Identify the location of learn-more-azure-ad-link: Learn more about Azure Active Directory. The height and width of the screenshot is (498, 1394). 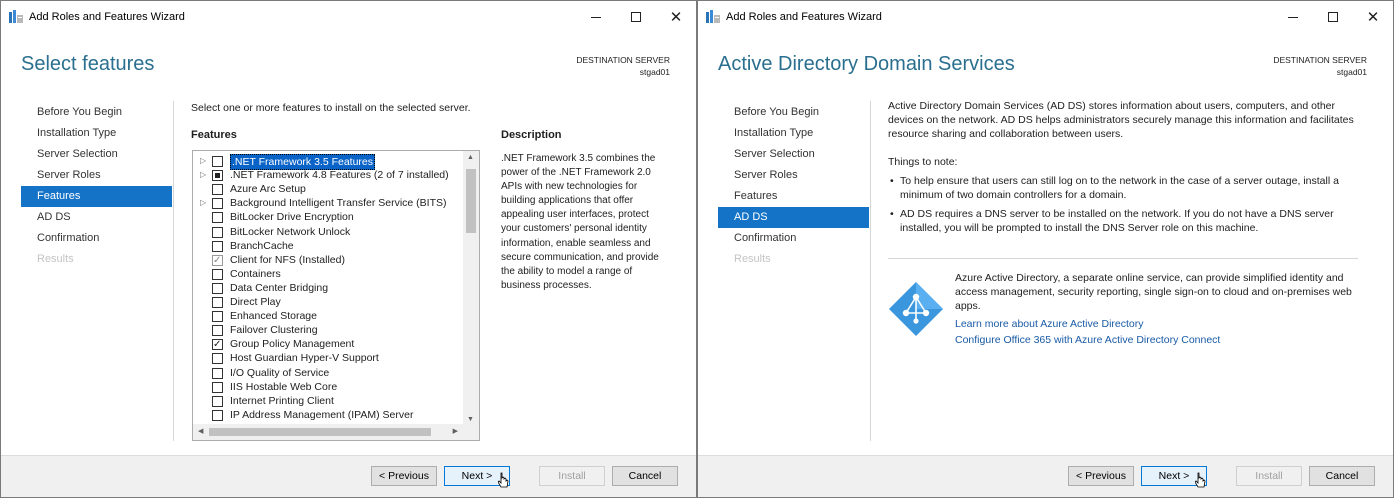
(1049, 324).